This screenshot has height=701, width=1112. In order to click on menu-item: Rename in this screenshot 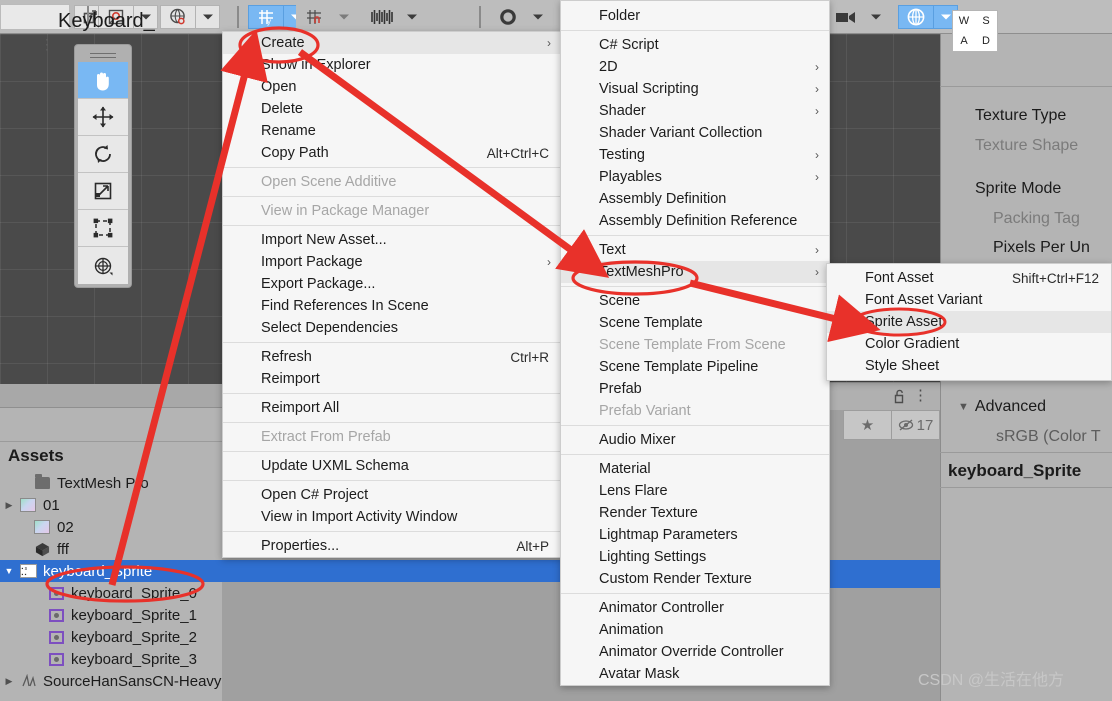, I will do `click(392, 131)`.